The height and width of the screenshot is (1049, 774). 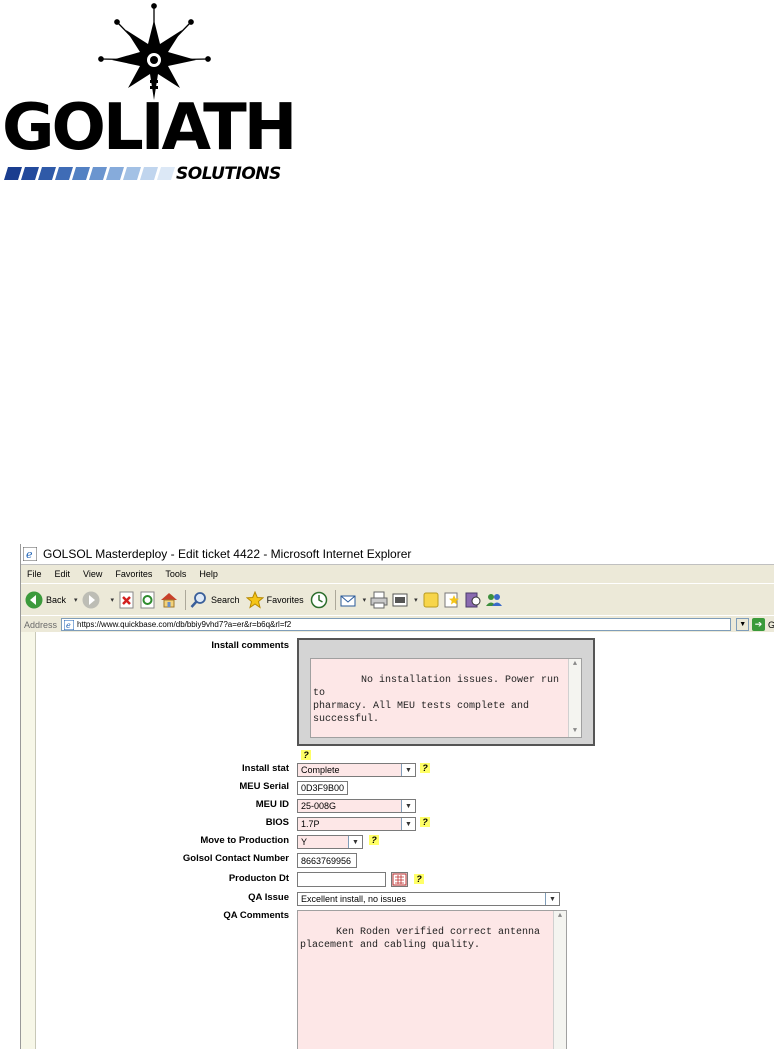 What do you see at coordinates (89, 173) in the screenshot?
I see `logo-gradient-bars` at bounding box center [89, 173].